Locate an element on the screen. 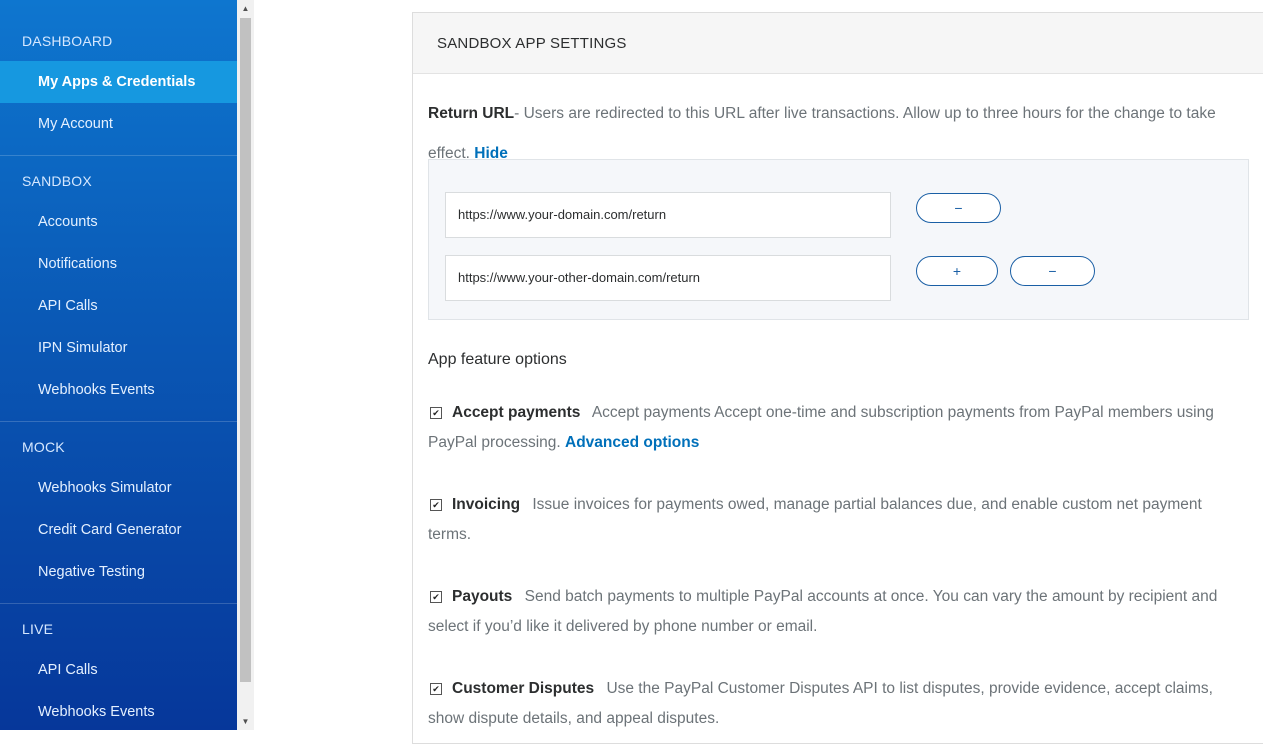 This screenshot has width=1263, height=744. customer-disputes-checkbox: ✔ is located at coordinates (436, 689).